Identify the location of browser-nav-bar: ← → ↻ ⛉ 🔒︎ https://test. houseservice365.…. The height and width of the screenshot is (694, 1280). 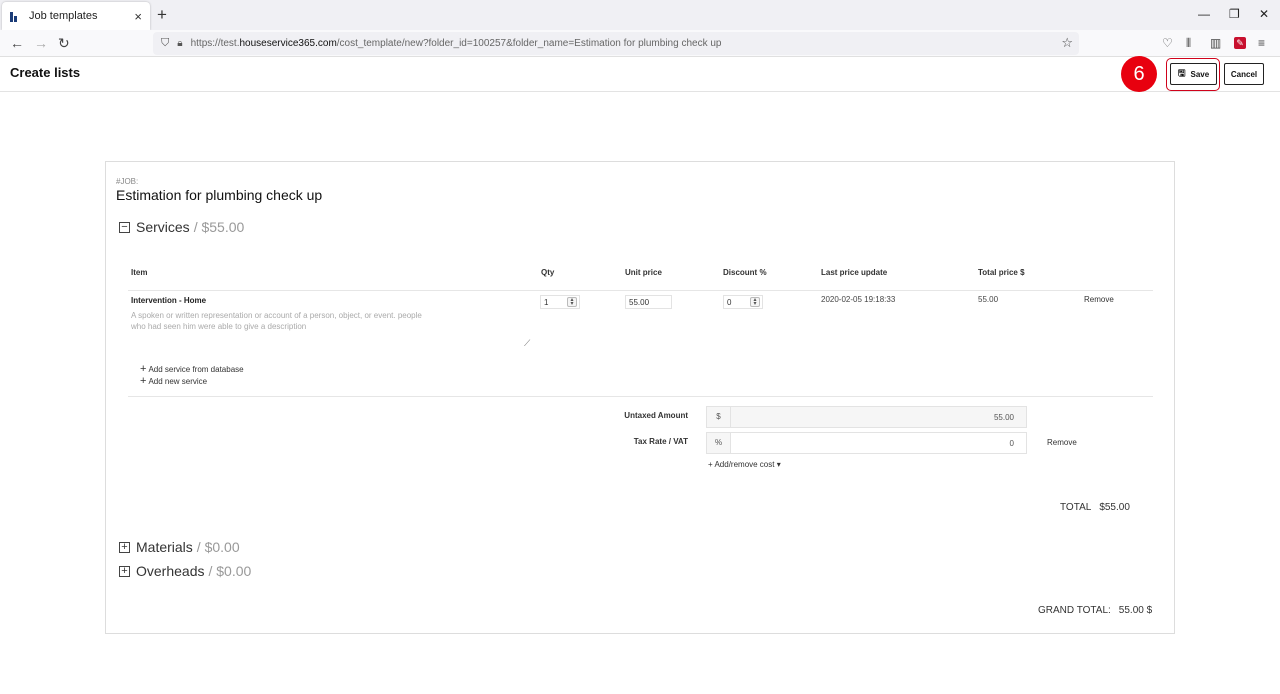
(640, 43).